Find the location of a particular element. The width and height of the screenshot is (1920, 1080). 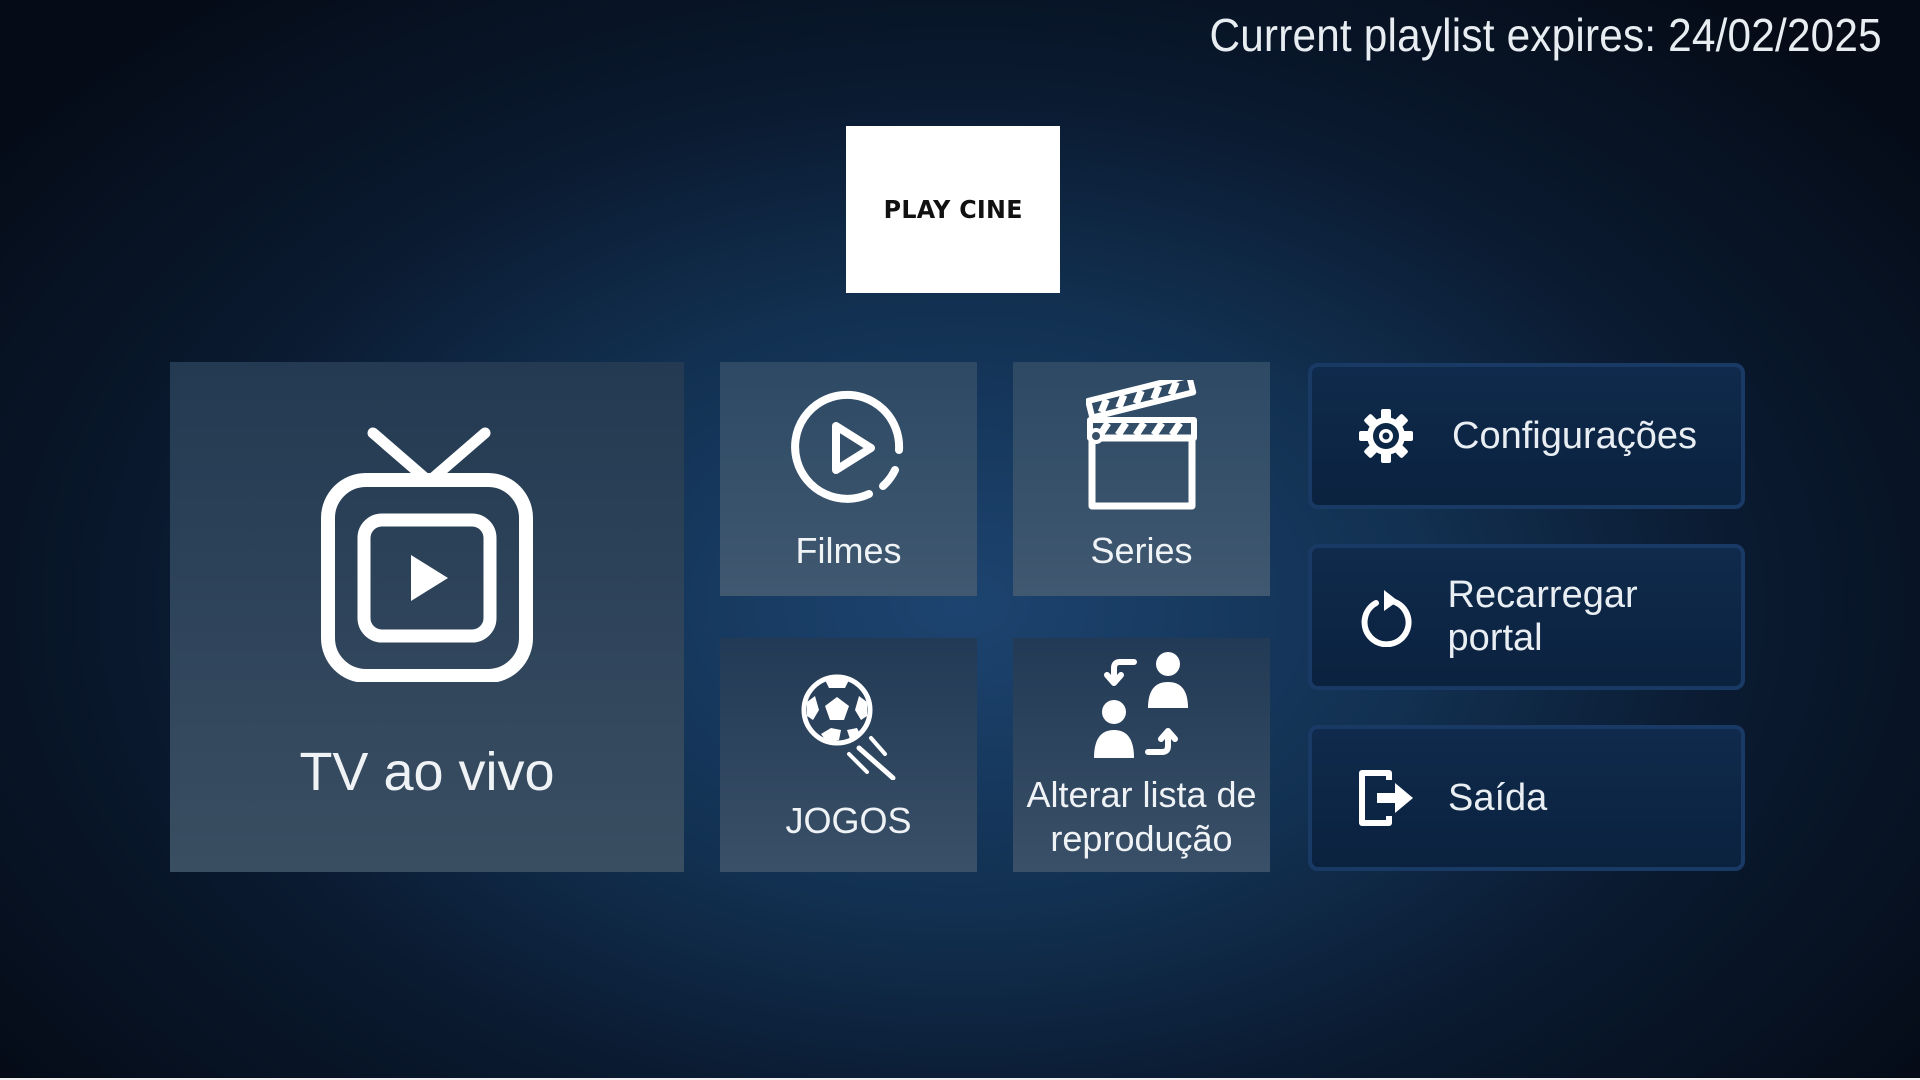

tile-jogos: JOGOS is located at coordinates (848, 755).